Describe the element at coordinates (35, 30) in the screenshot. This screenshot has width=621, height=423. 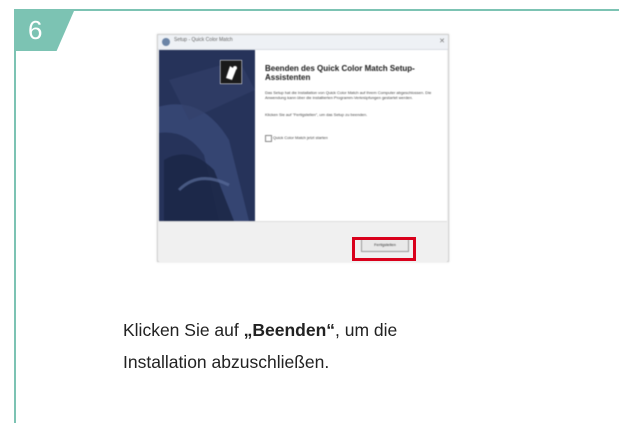
I see `step-number: 6` at that location.